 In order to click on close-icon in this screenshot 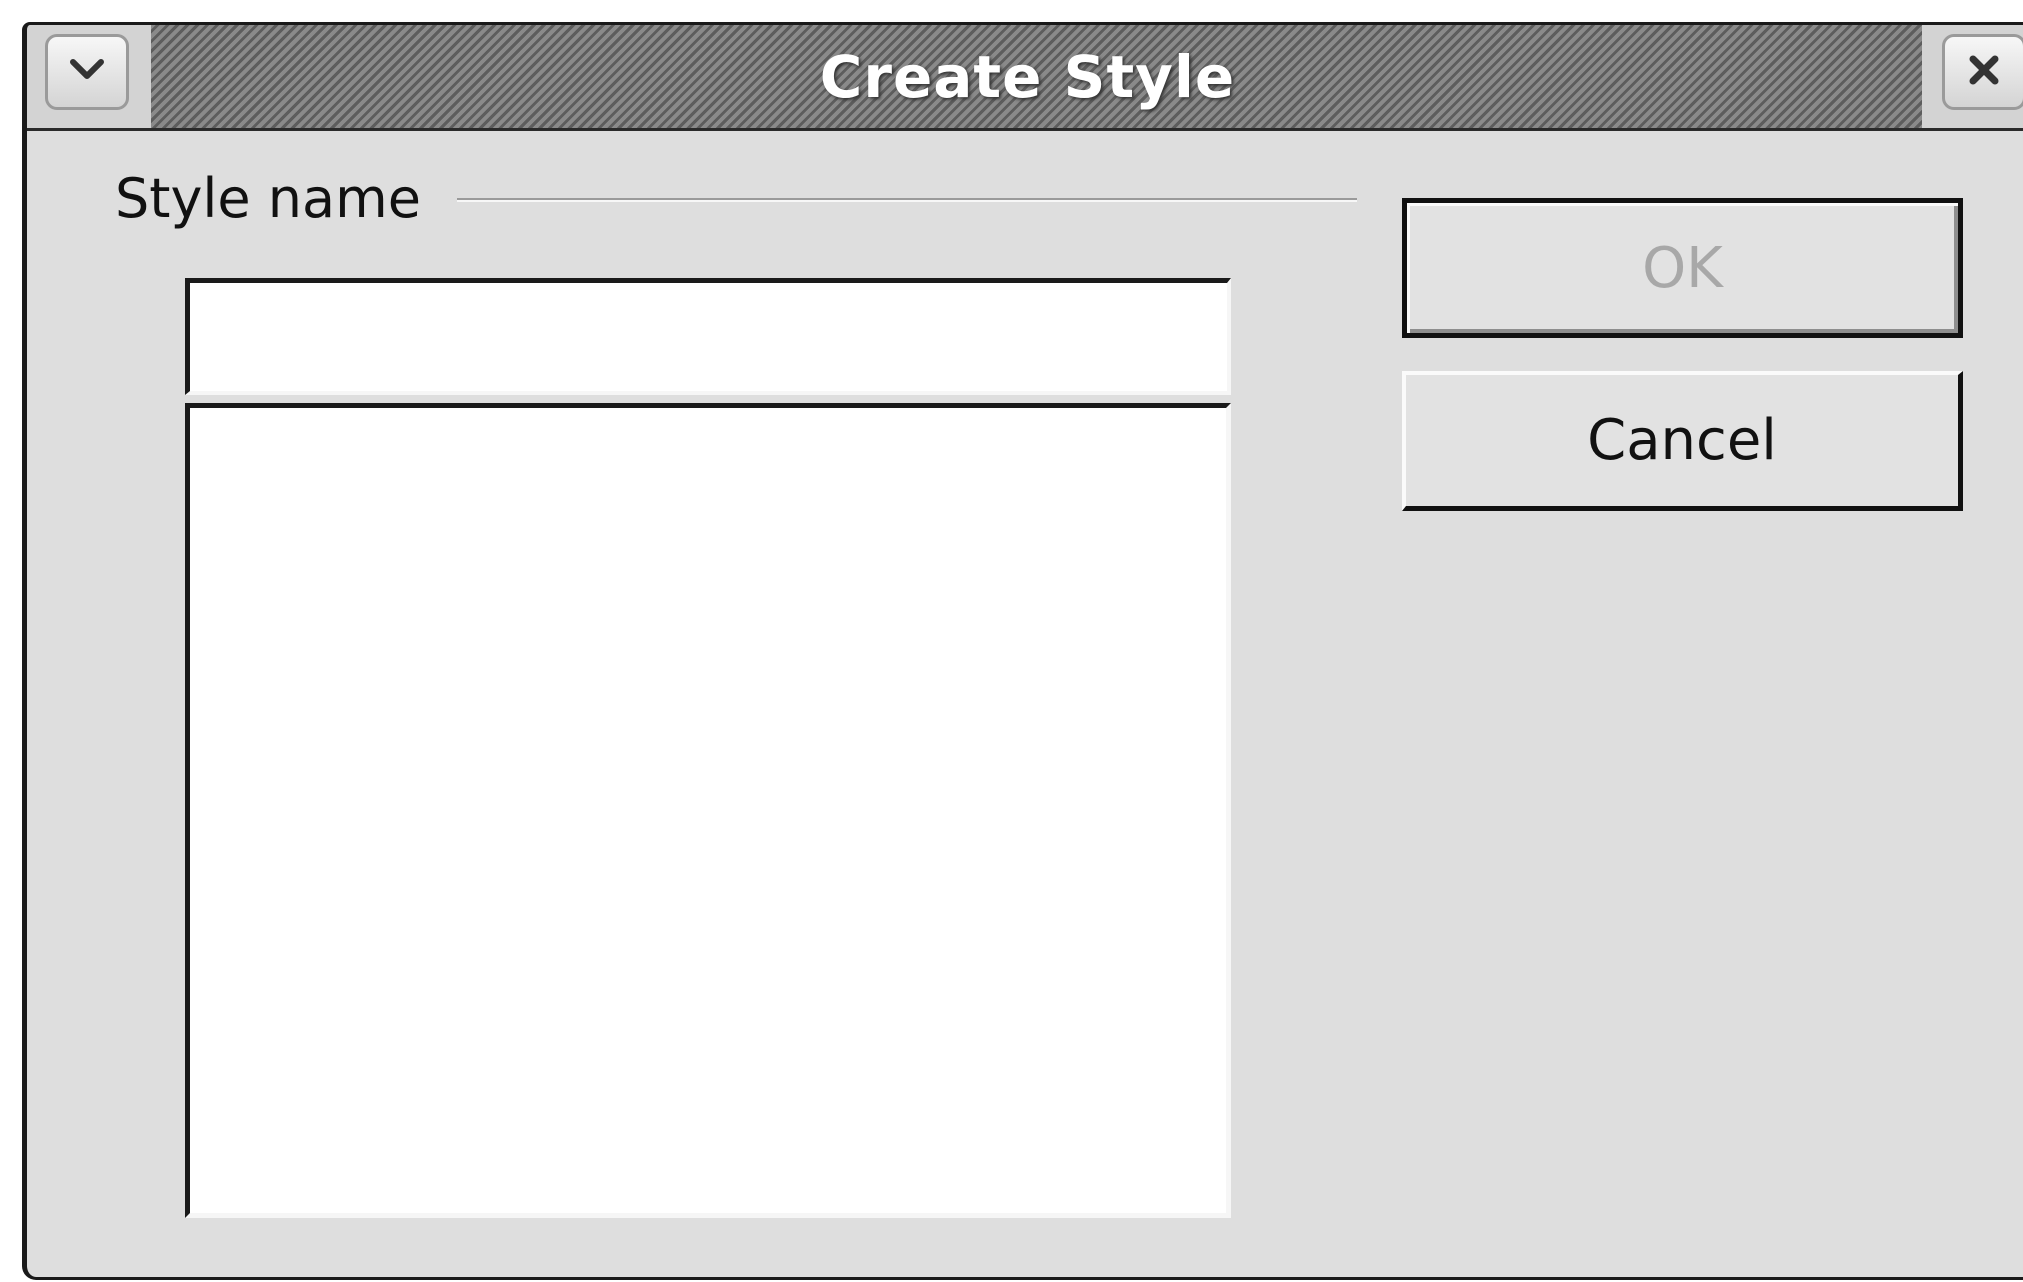, I will do `click(1984, 72)`.